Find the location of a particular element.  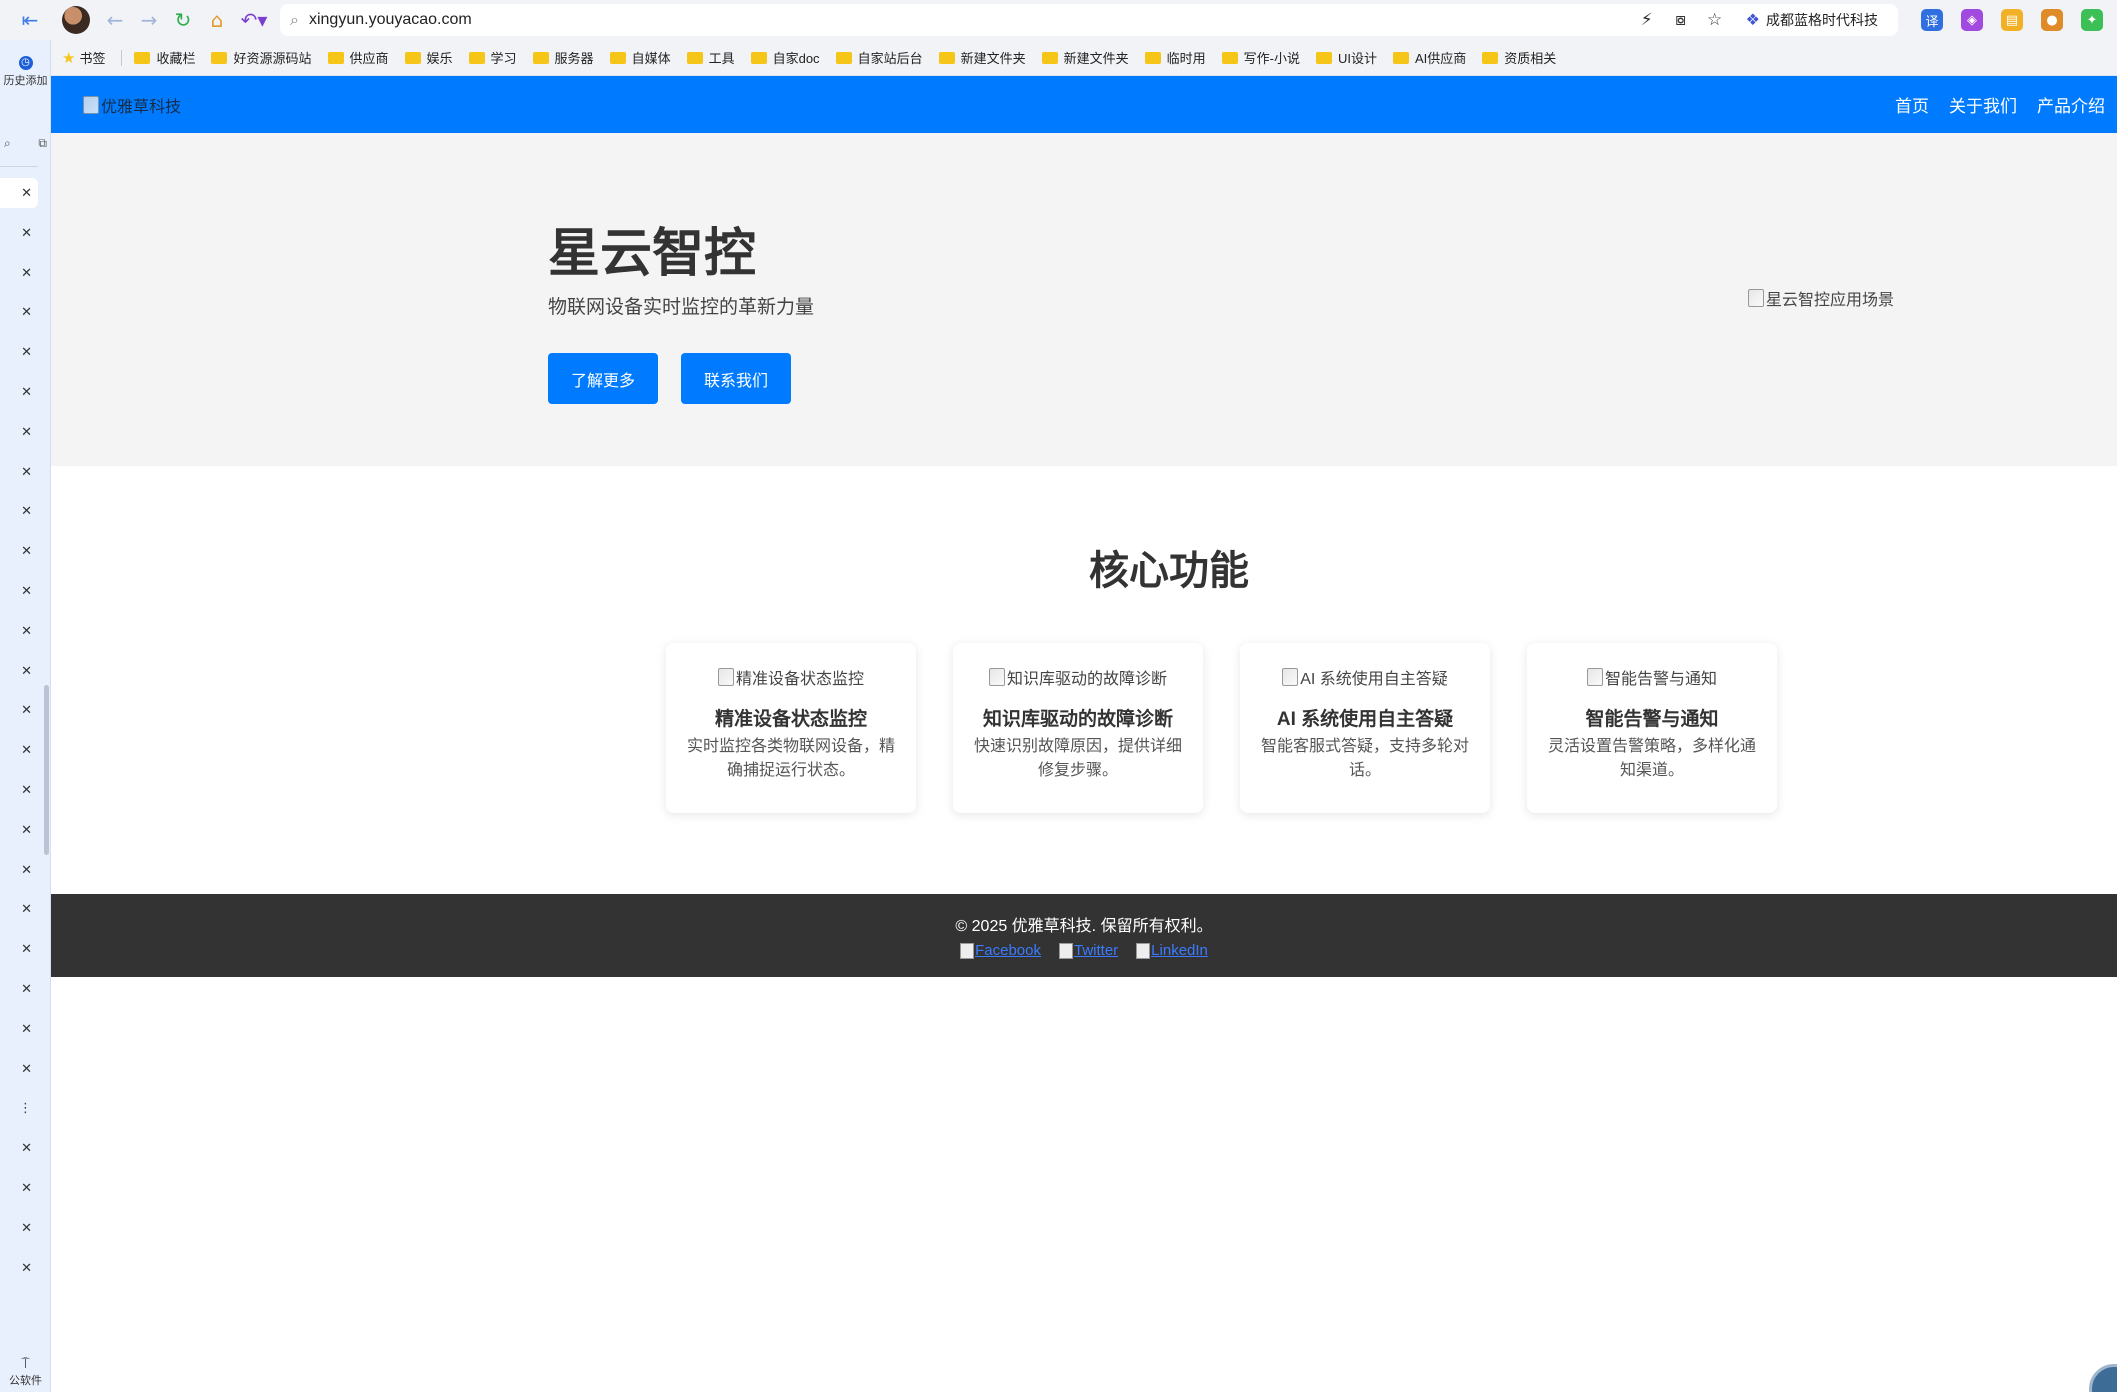

avatar is located at coordinates (76, 20).